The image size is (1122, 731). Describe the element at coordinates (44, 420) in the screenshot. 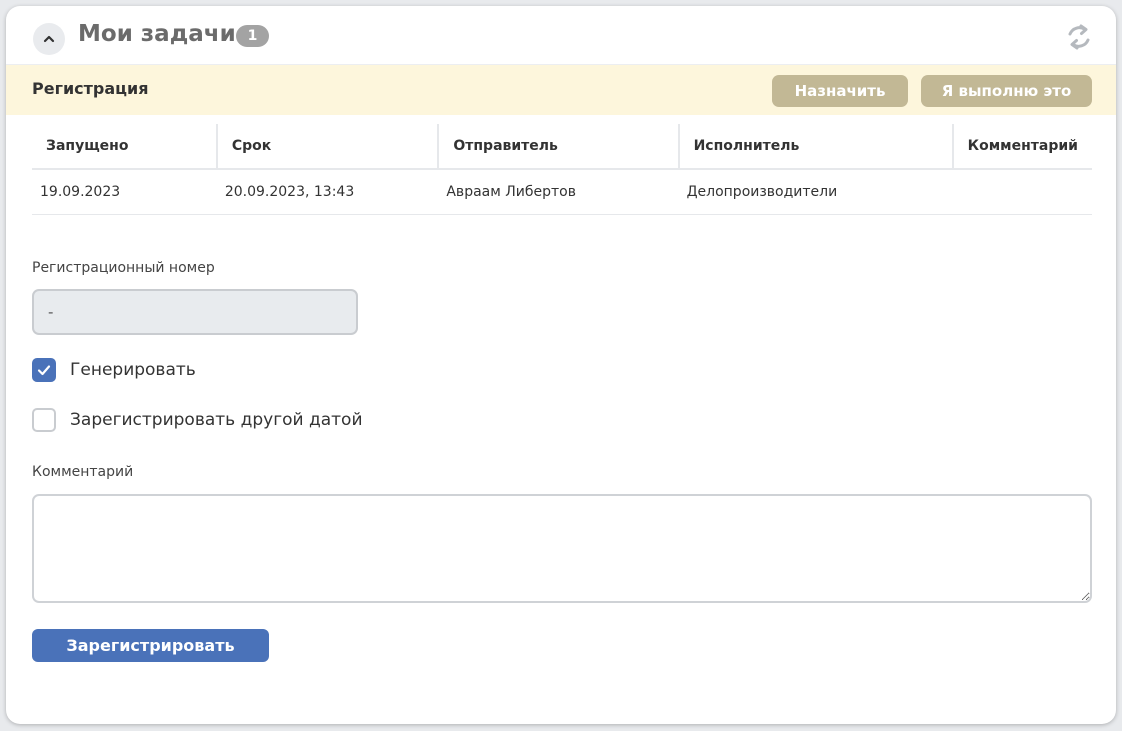

I see `other-date-checkbox` at that location.